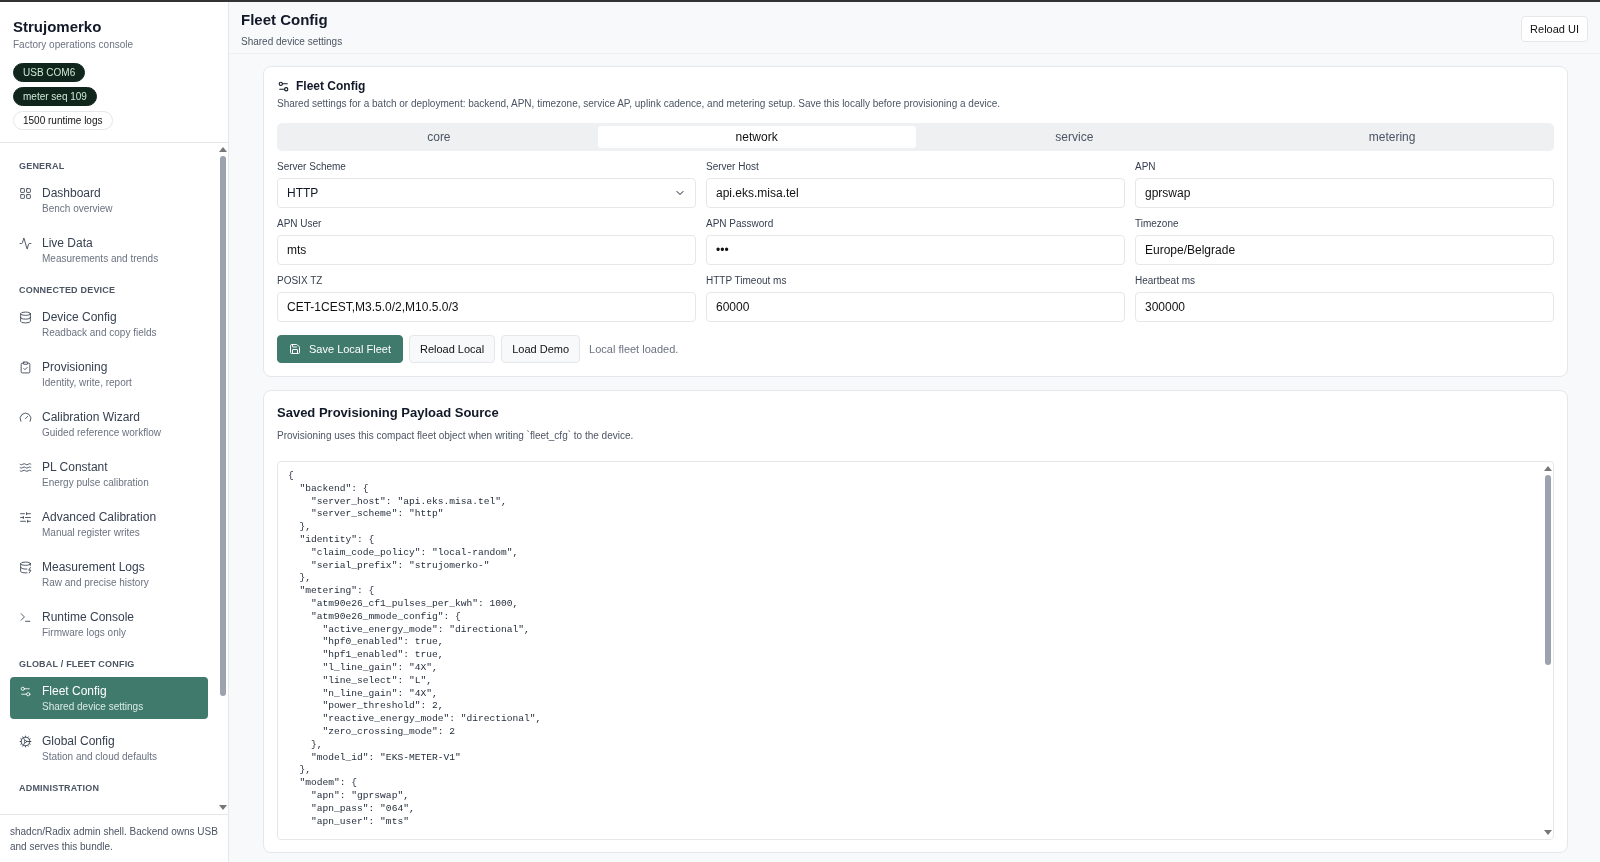 The image size is (1600, 862). I want to click on input-field: api.eks.misa.tel, so click(915, 193).